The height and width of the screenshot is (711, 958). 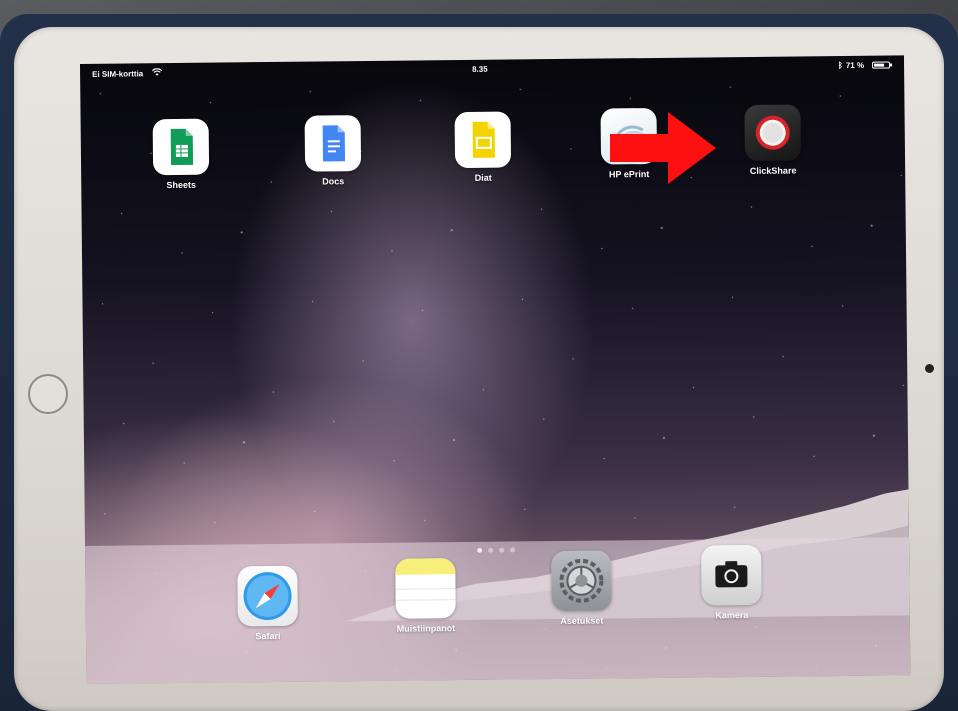 I want to click on red-arrow-icon, so click(x=663, y=148).